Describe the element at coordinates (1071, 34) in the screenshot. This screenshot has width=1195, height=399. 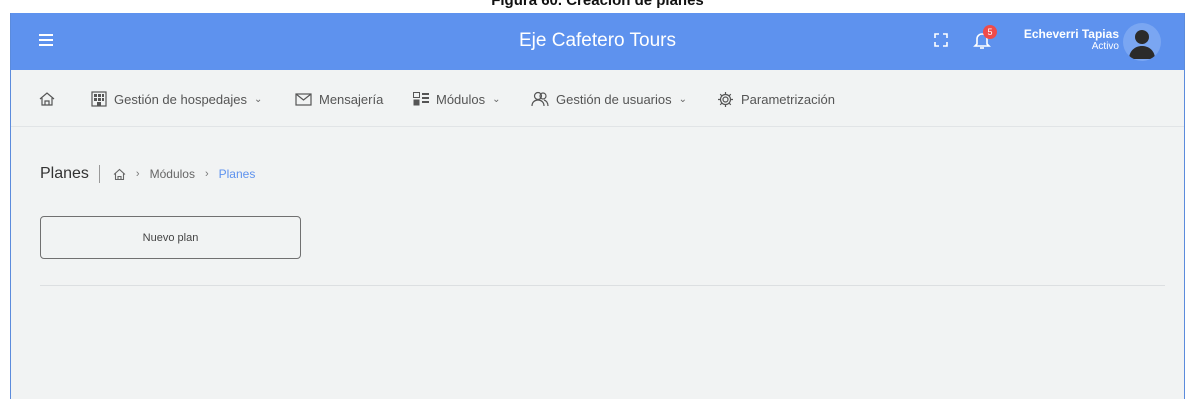
I see `user-name: Echeverri Tapias` at that location.